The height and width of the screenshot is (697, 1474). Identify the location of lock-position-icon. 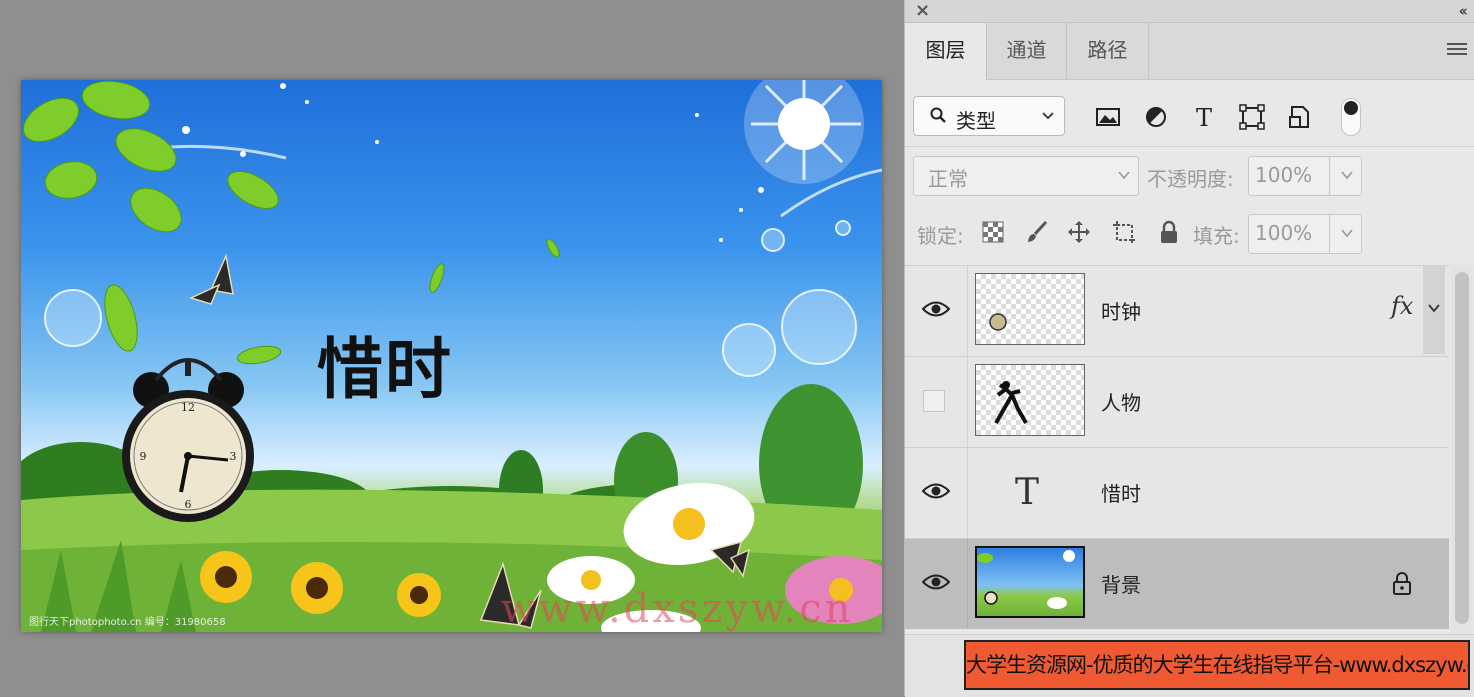
(1079, 232).